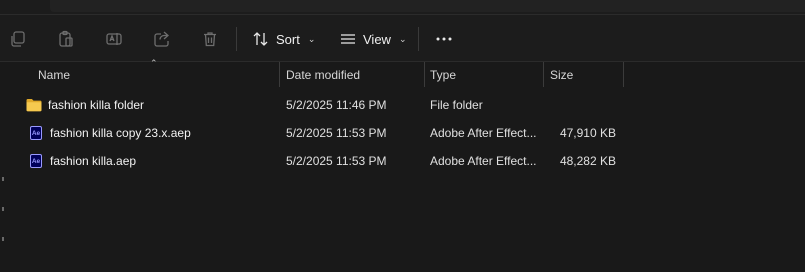  I want to click on folder-icon, so click(34, 105).